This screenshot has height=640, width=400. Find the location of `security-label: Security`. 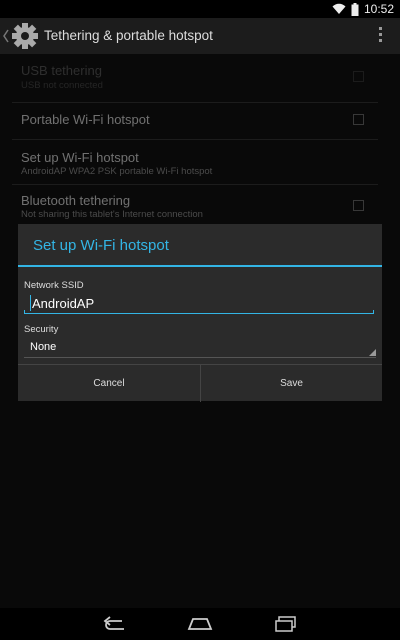

security-label: Security is located at coordinates (41, 329).